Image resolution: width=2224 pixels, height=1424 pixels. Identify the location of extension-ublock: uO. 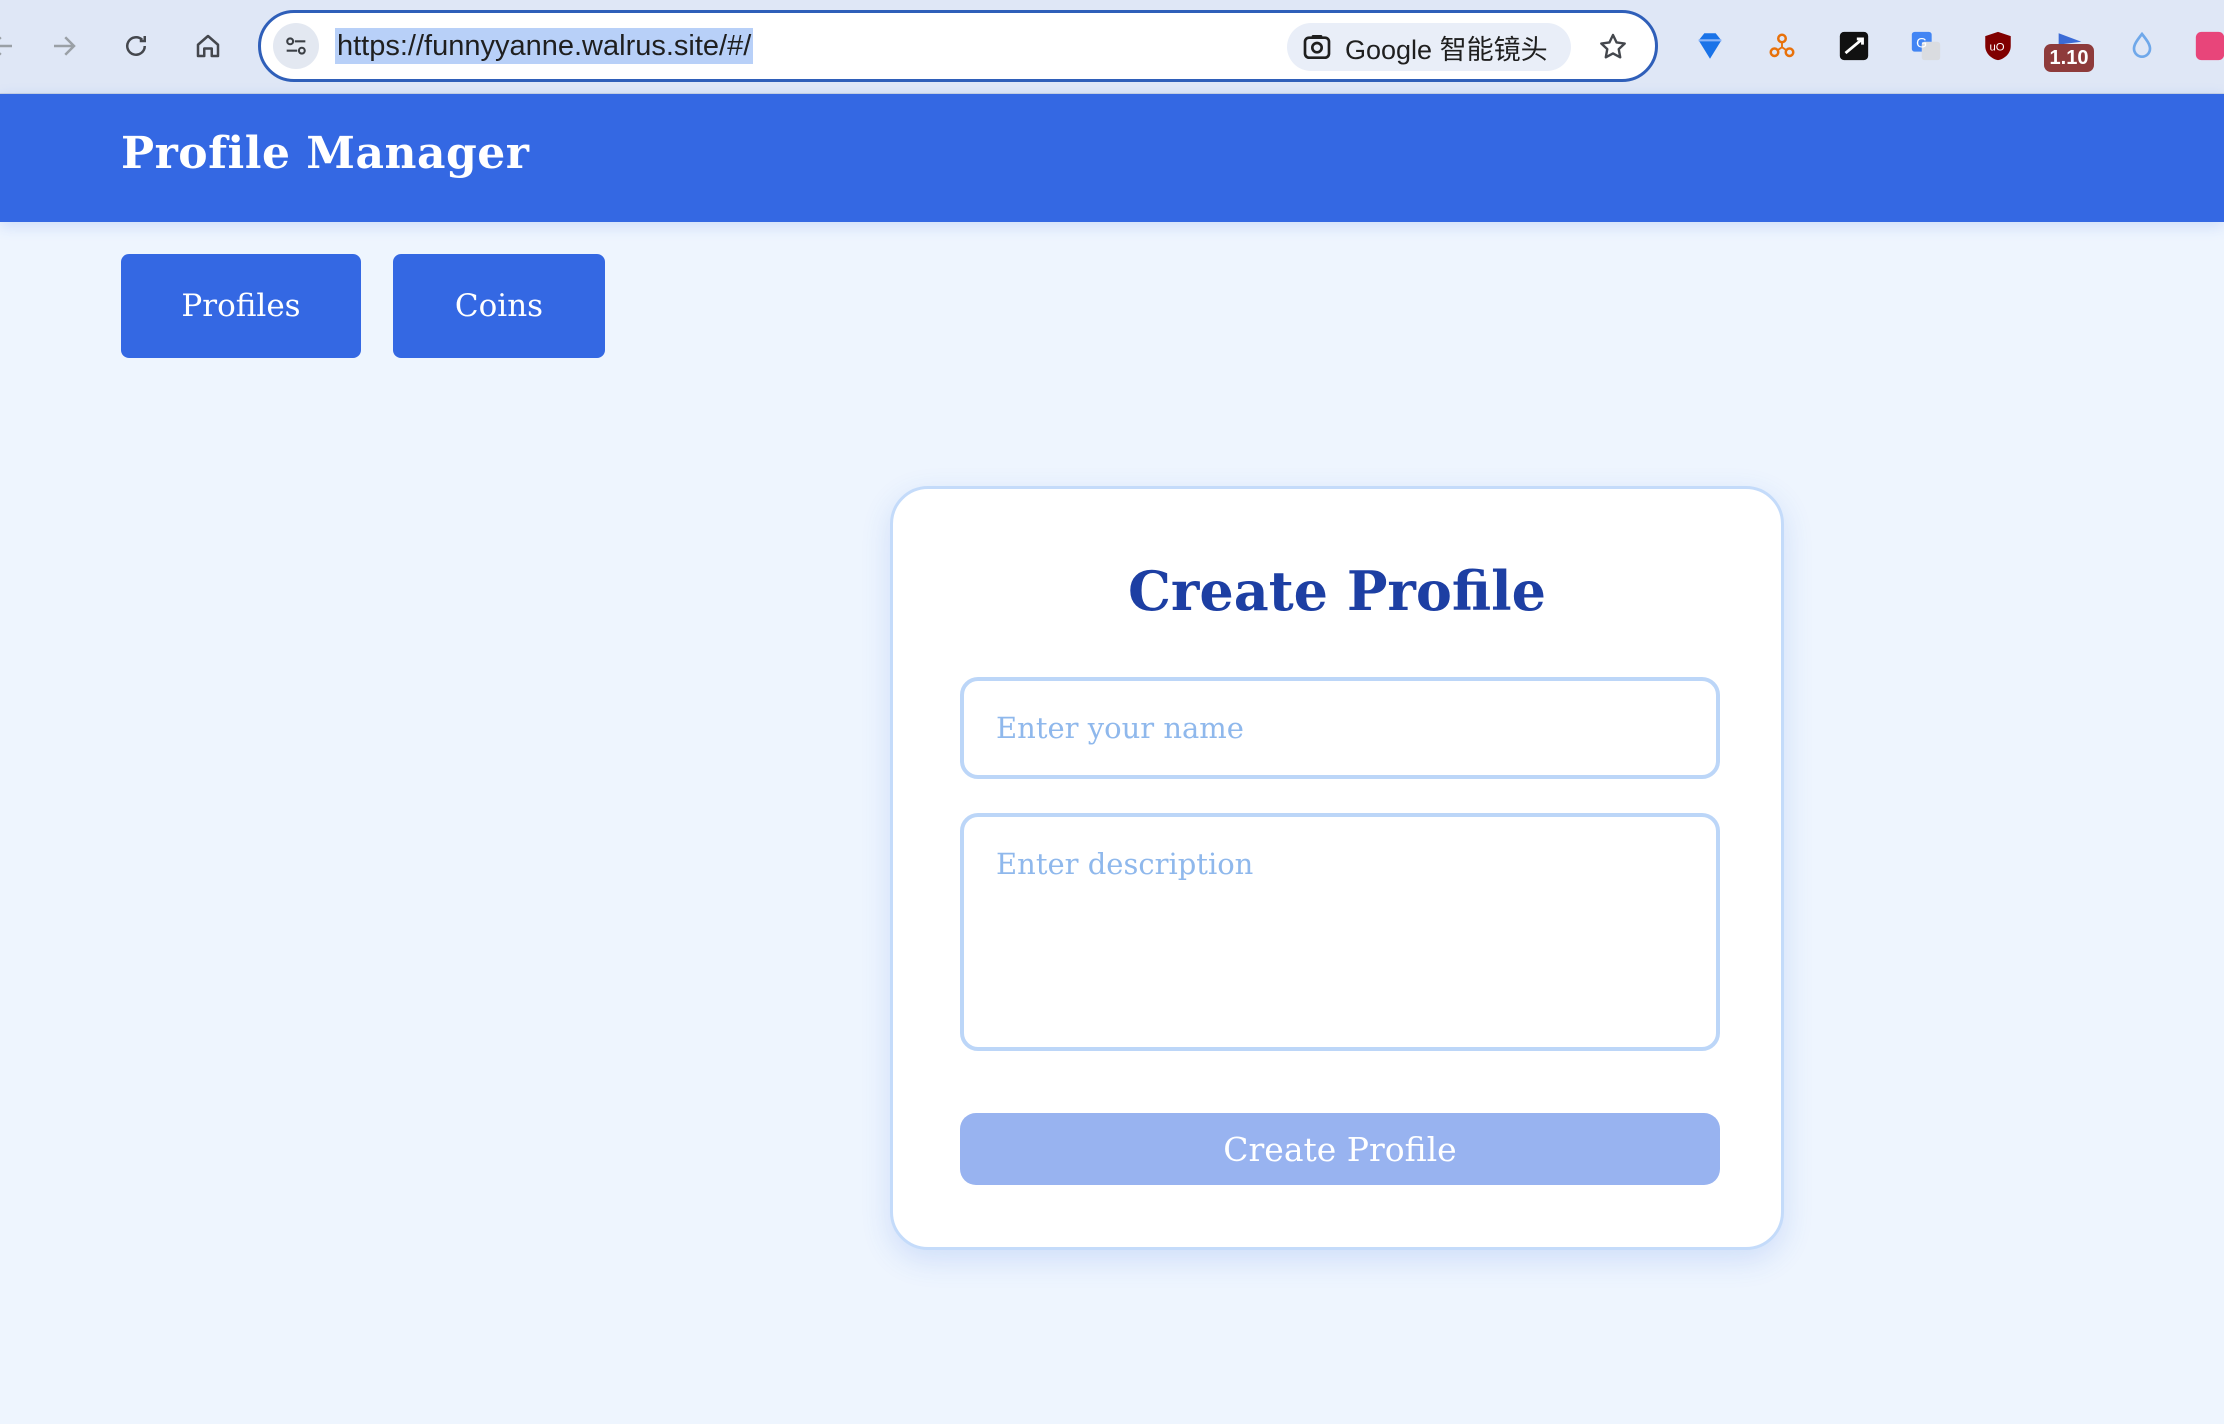
(1998, 46).